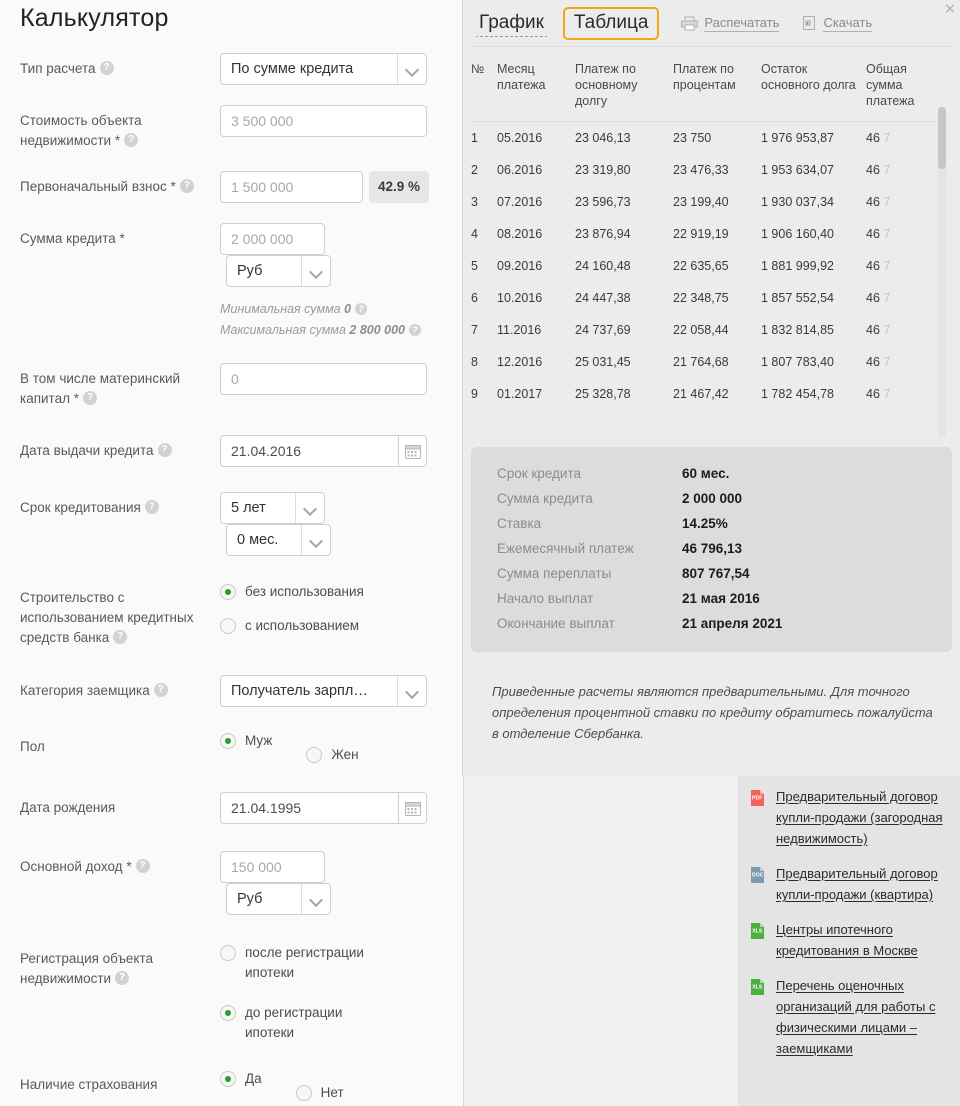 This screenshot has width=960, height=1106. What do you see at coordinates (706, 473) in the screenshot?
I see `summary-value: 60 мес.` at bounding box center [706, 473].